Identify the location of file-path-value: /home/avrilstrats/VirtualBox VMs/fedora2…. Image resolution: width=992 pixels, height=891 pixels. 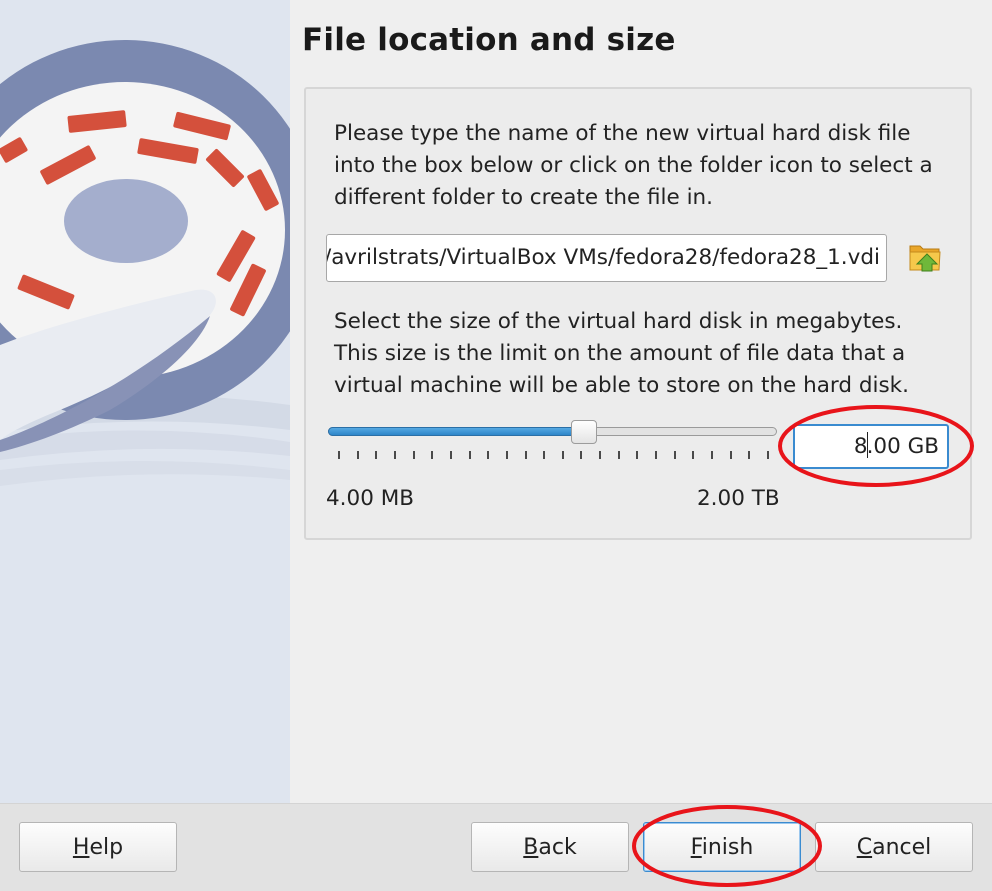
(603, 257).